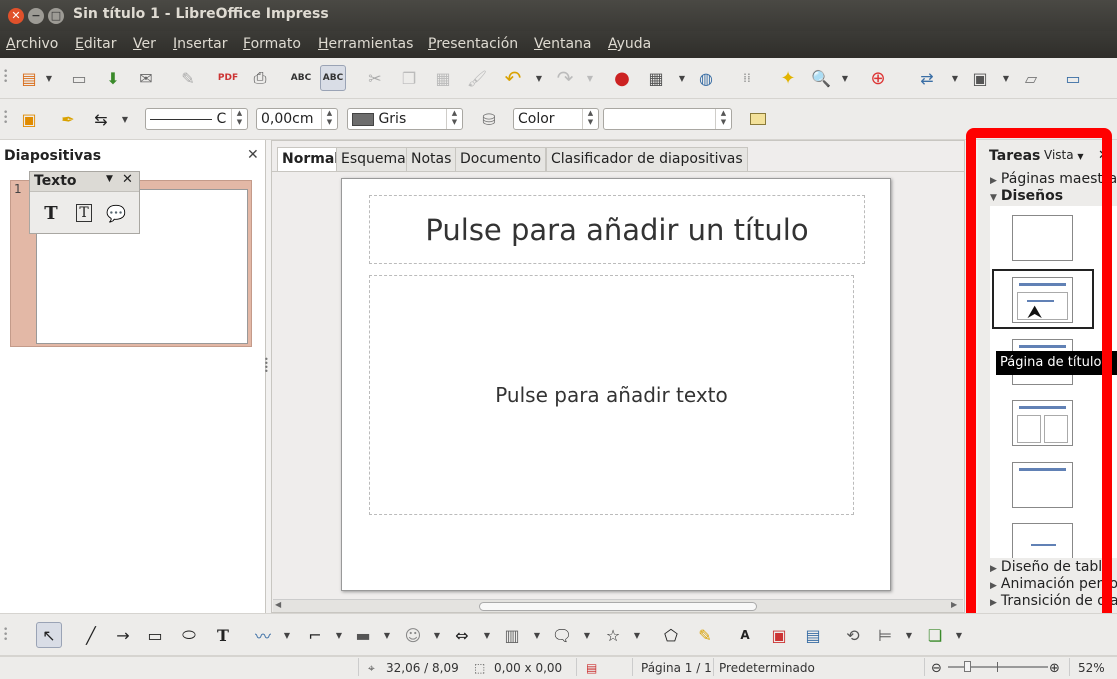 Image resolution: width=1117 pixels, height=679 pixels. I want to click on maximize-window-button: □, so click(56, 16).